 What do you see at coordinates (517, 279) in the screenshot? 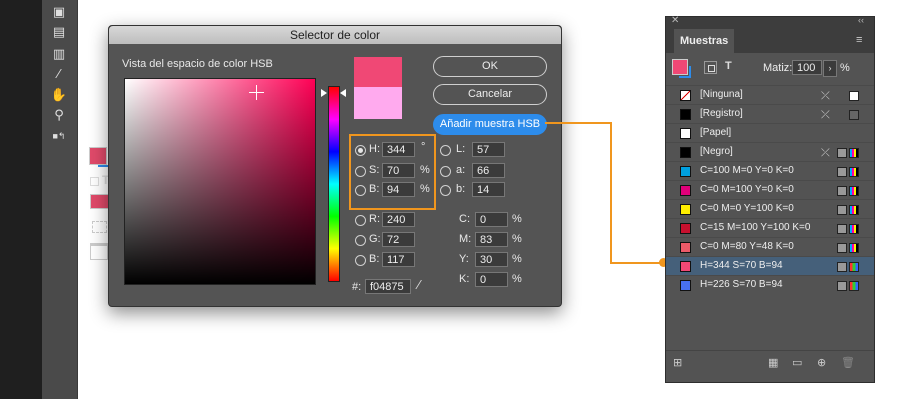
I see `k-unit: %` at bounding box center [517, 279].